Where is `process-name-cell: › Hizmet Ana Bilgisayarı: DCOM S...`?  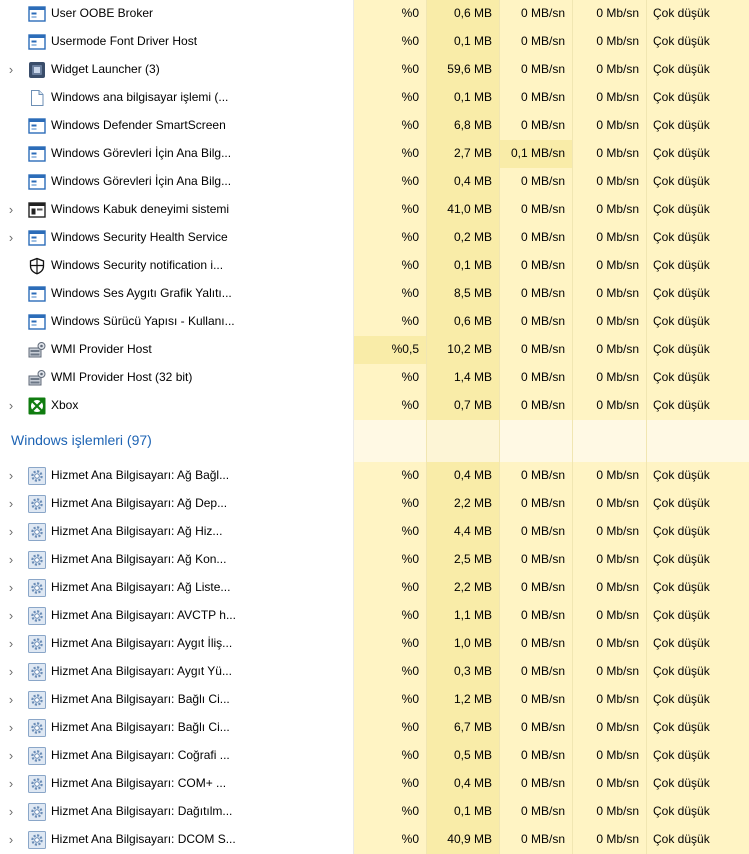
process-name-cell: › Hizmet Ana Bilgisayarı: DCOM S... is located at coordinates (177, 840).